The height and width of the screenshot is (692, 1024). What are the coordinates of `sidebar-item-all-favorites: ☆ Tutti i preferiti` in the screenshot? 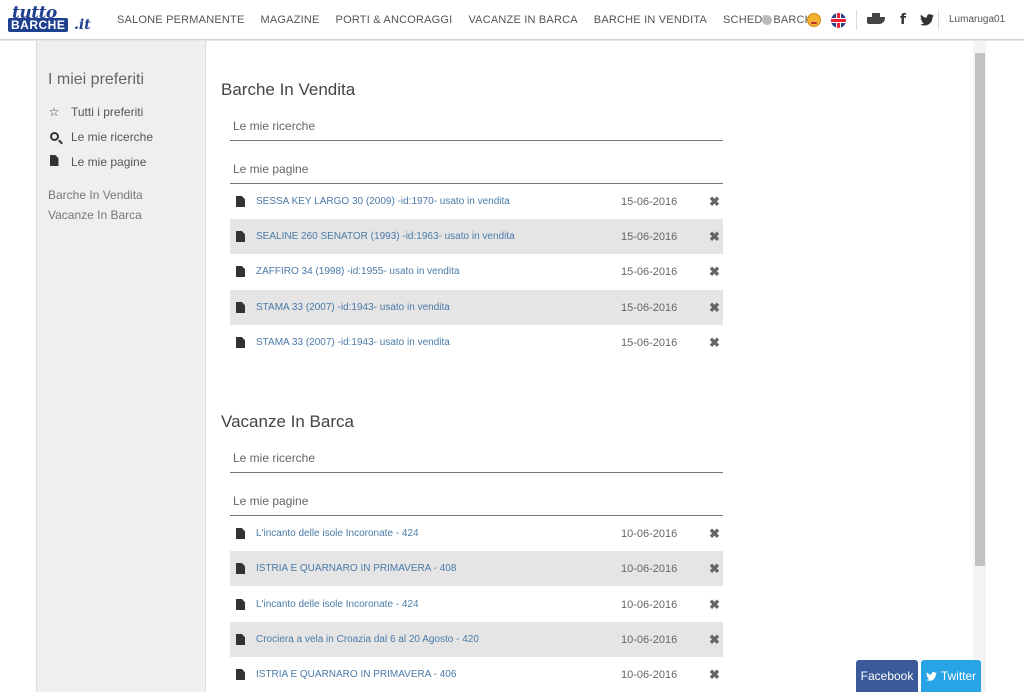 It's located at (96, 112).